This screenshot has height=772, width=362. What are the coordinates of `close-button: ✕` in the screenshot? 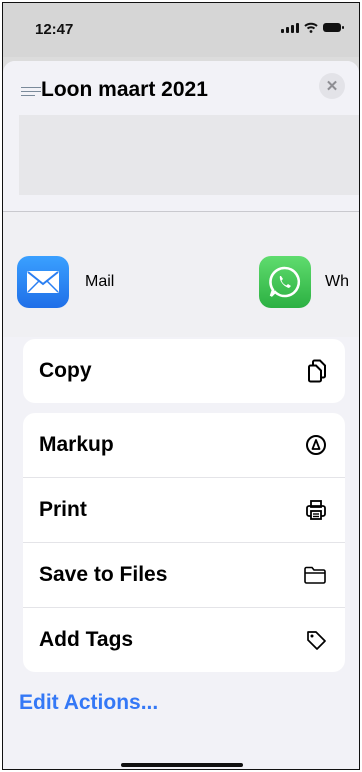 It's located at (332, 86).